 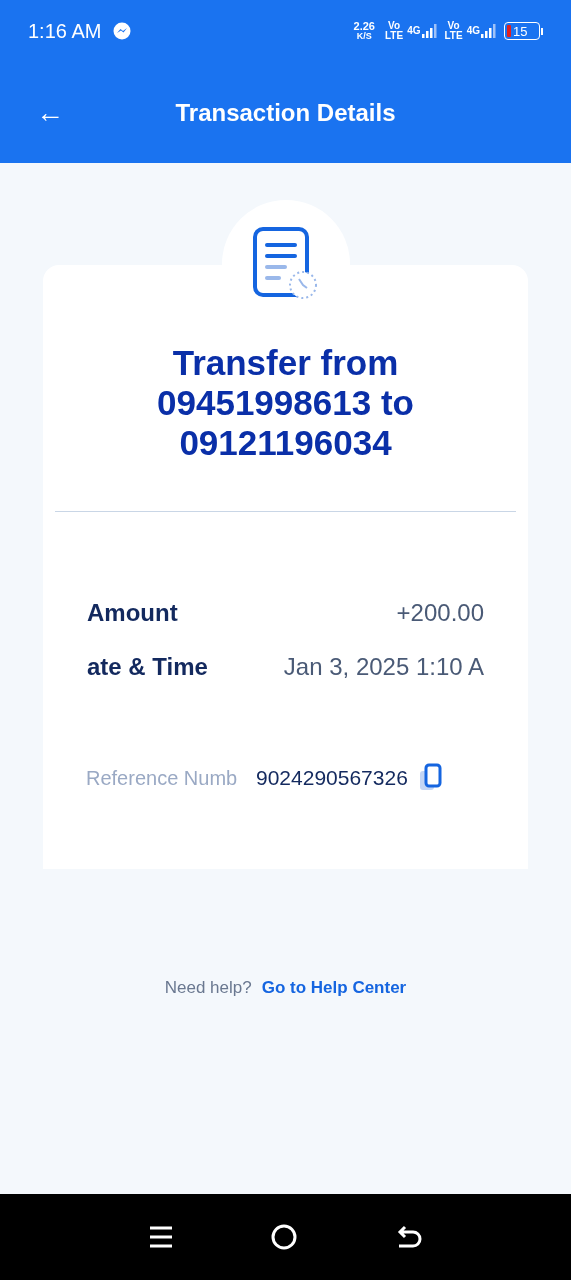 I want to click on status-time: 1:16 AM, so click(x=65, y=31).